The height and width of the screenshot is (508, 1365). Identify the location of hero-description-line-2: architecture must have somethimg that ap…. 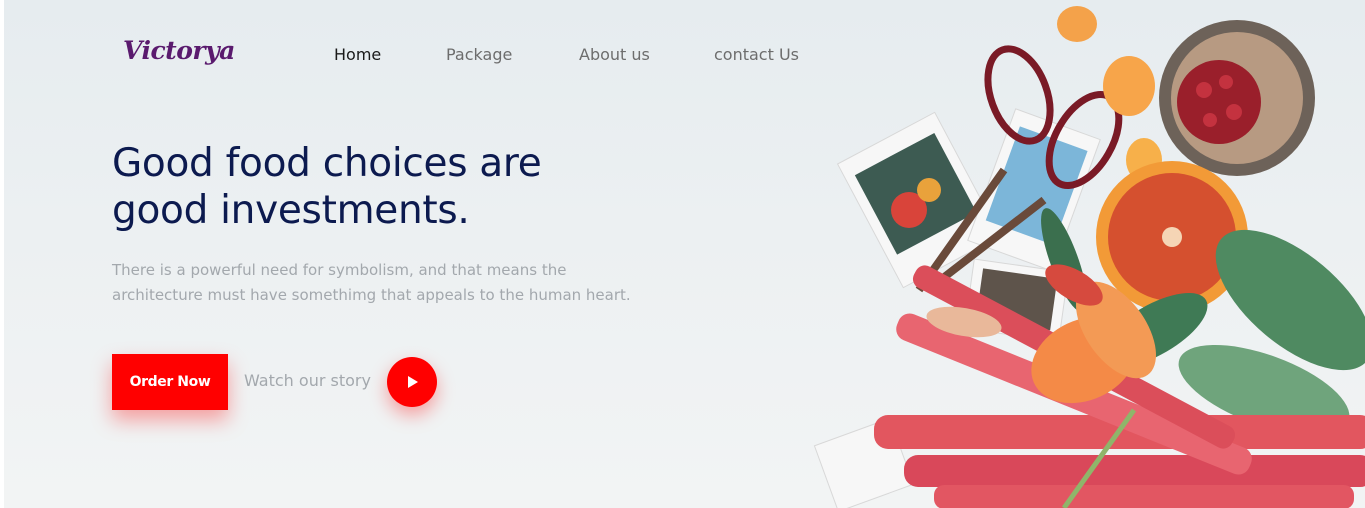
(371, 295).